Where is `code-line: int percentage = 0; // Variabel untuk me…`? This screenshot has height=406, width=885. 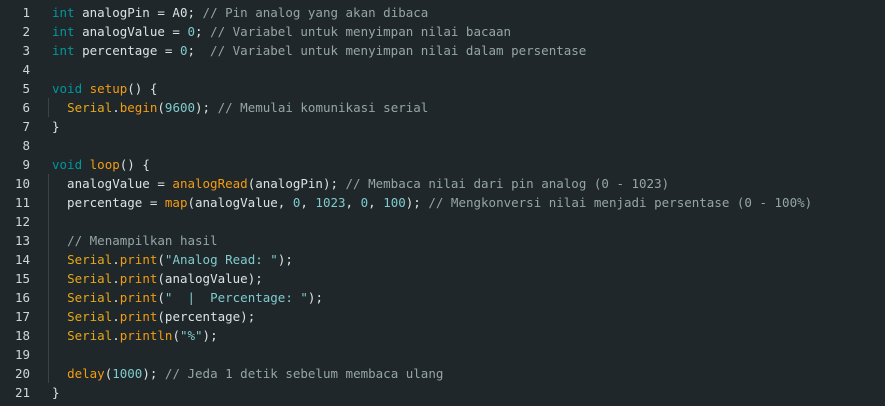
code-line: int percentage = 0; // Variabel untuk me… is located at coordinates (319, 50).